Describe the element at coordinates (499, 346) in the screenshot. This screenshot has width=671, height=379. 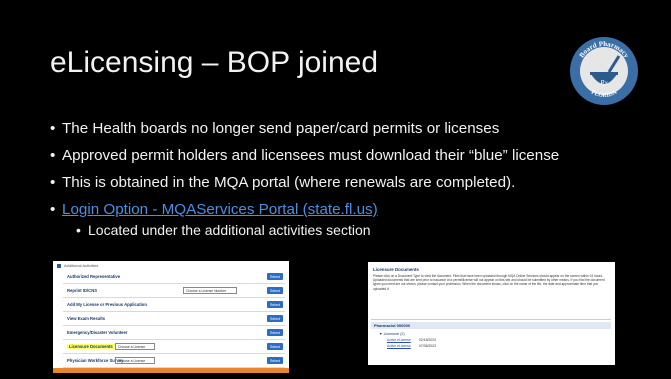
I see `document-entry: Active eLicense 07/05/2023` at that location.